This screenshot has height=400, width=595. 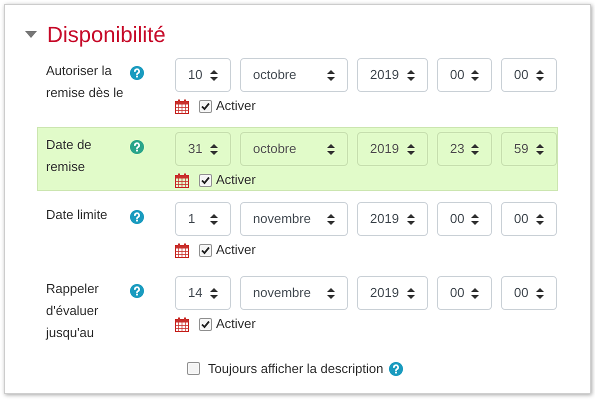 I want to click on select-field: 10, so click(x=203, y=75).